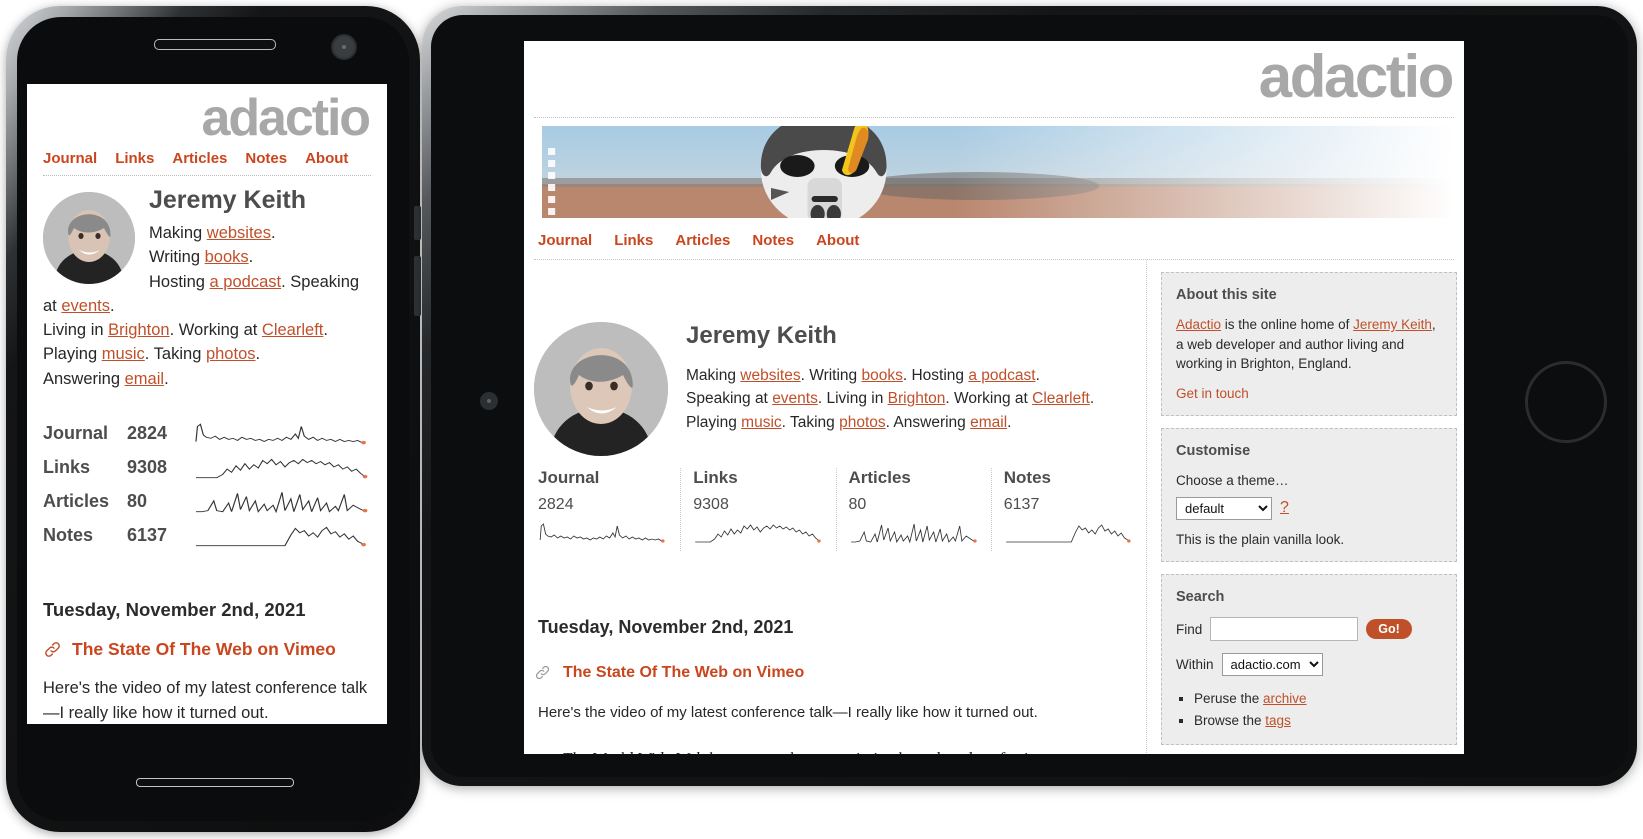 The height and width of the screenshot is (839, 1643). What do you see at coordinates (702, 240) in the screenshot?
I see `nav-item-articles-tablet: Articles` at bounding box center [702, 240].